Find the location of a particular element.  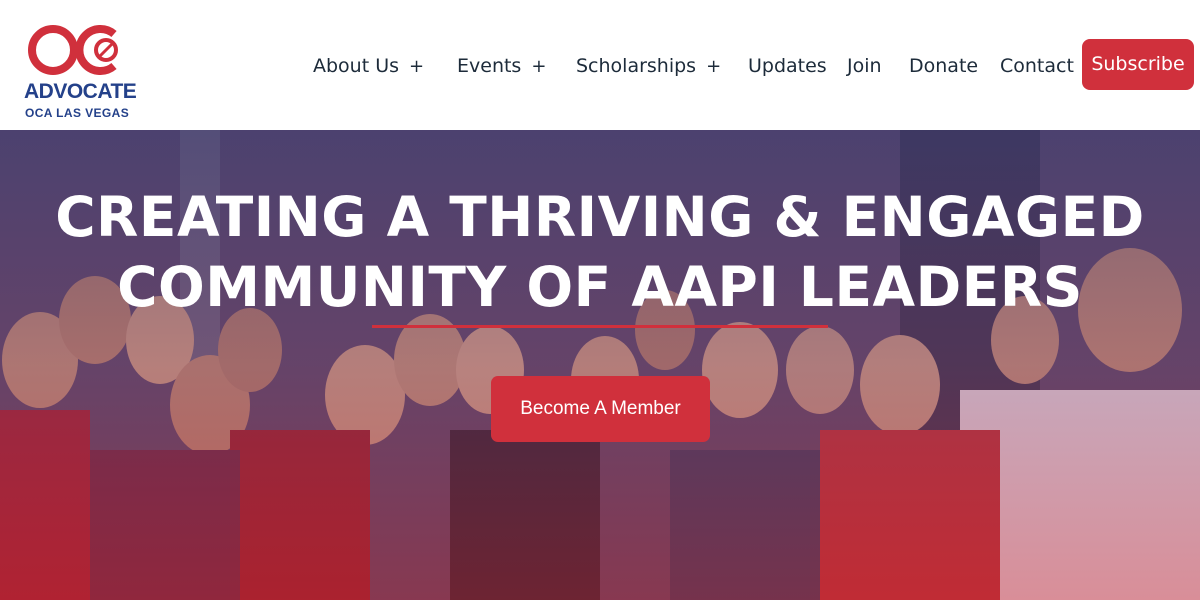

logo-subtitle: OCA LAS VEGAS is located at coordinates (77, 113).